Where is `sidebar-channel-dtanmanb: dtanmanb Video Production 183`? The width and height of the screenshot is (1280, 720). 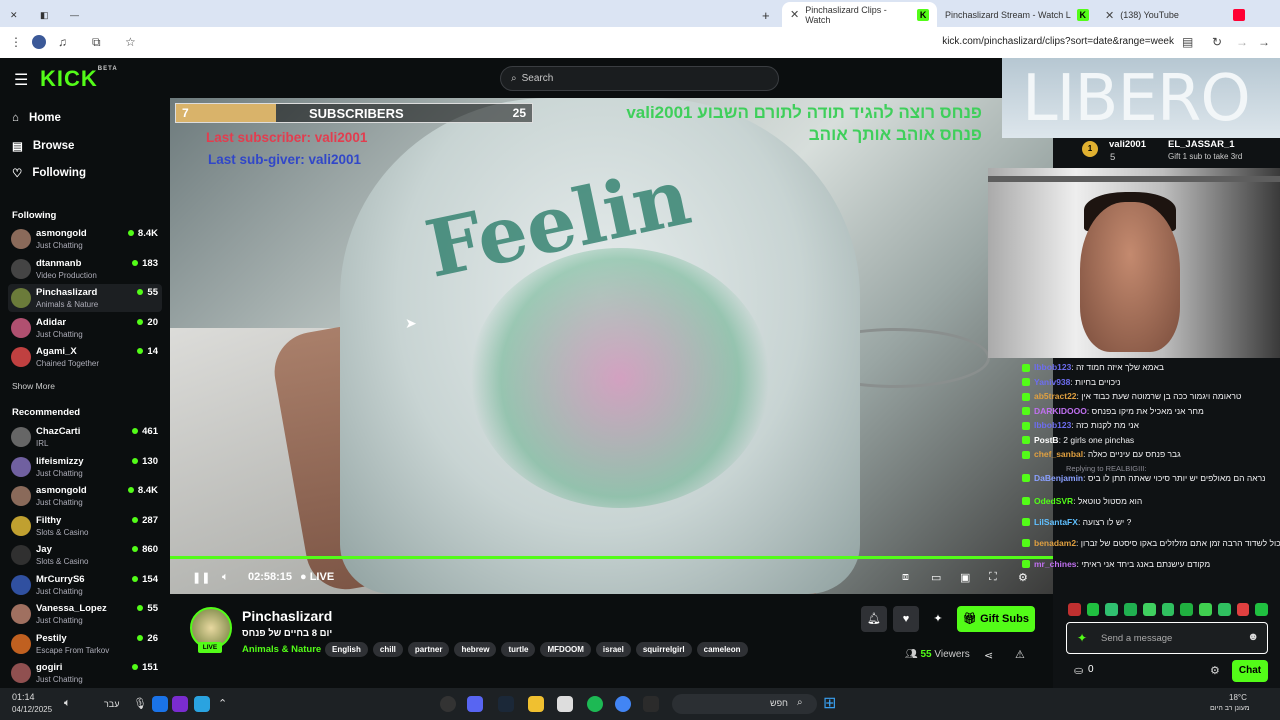 sidebar-channel-dtanmanb: dtanmanb Video Production 183 is located at coordinates (85, 269).